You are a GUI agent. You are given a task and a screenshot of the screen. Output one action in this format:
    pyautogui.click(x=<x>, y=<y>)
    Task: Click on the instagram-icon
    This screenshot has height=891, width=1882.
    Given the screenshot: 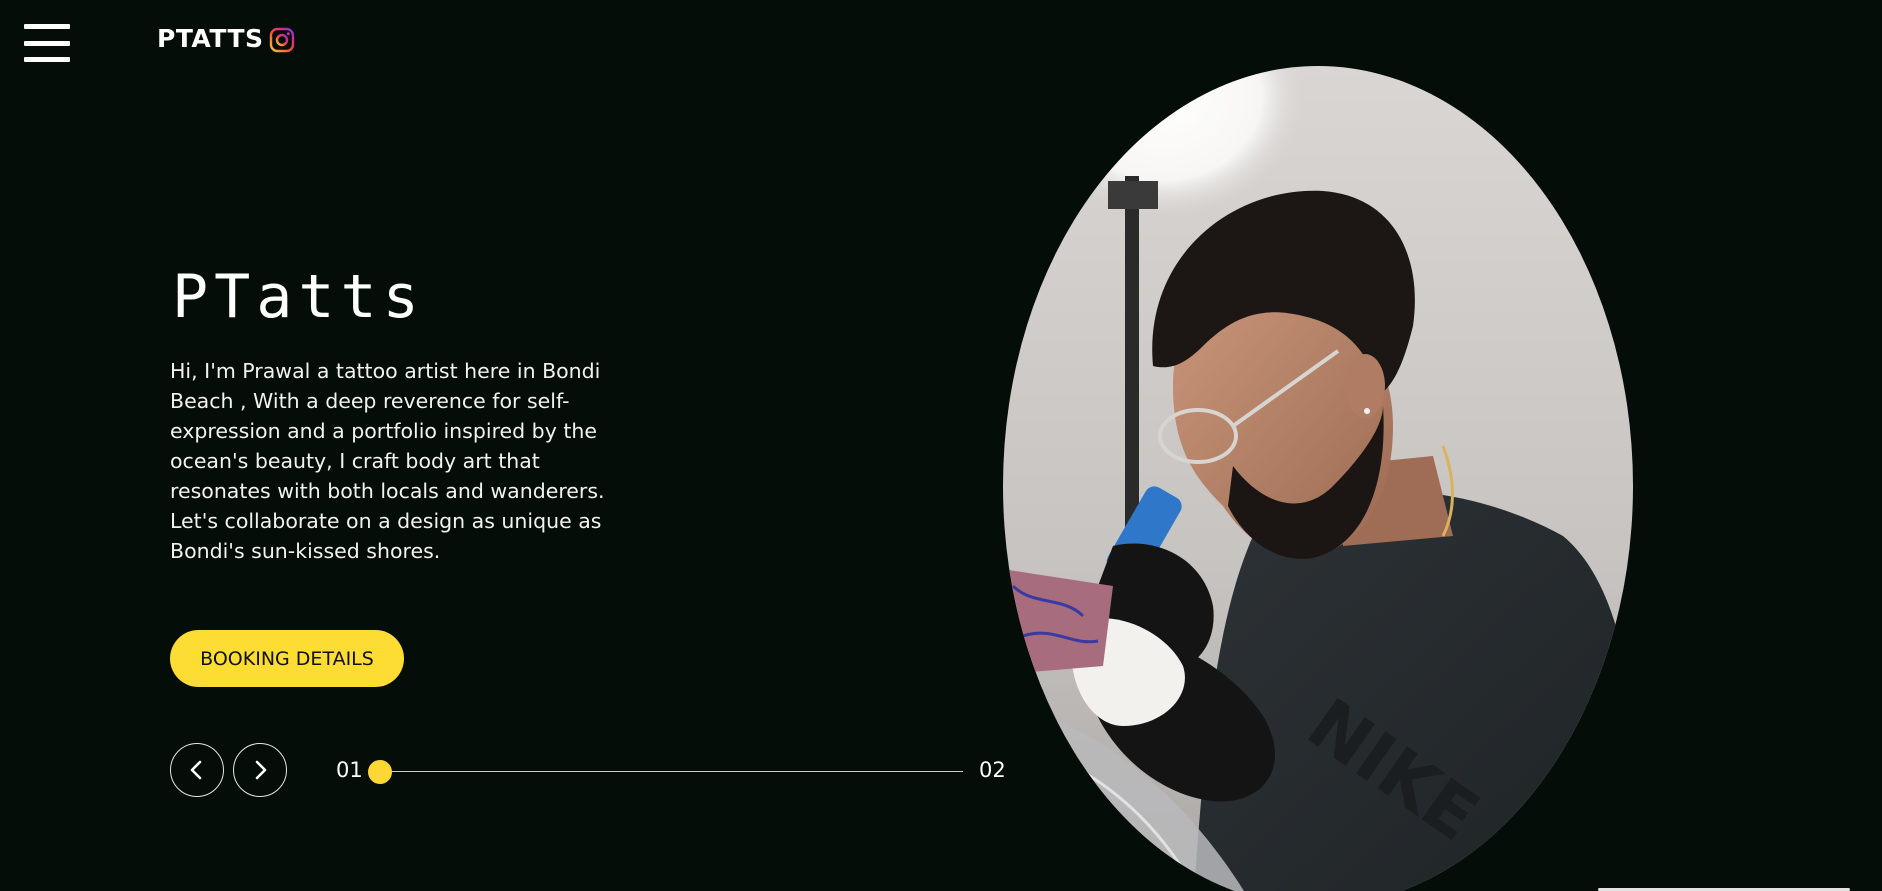 What is the action you would take?
    pyautogui.click(x=282, y=40)
    